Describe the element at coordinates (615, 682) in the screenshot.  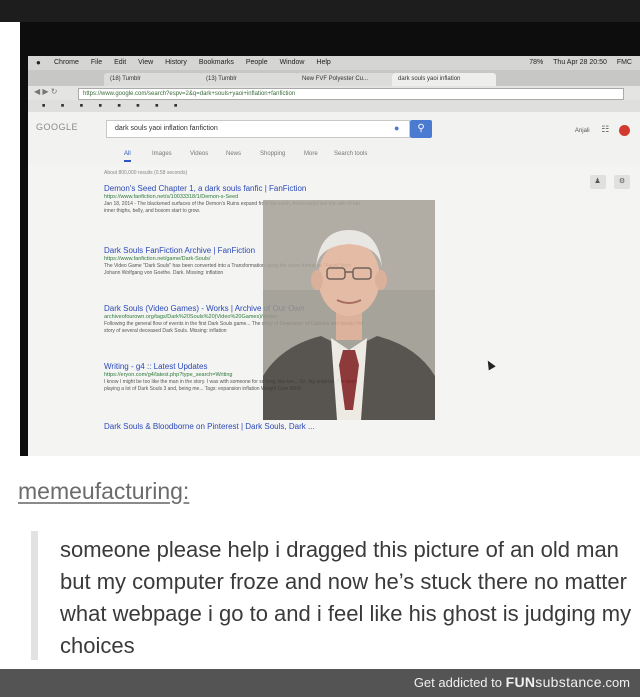
I see `footer-domain: .com` at that location.